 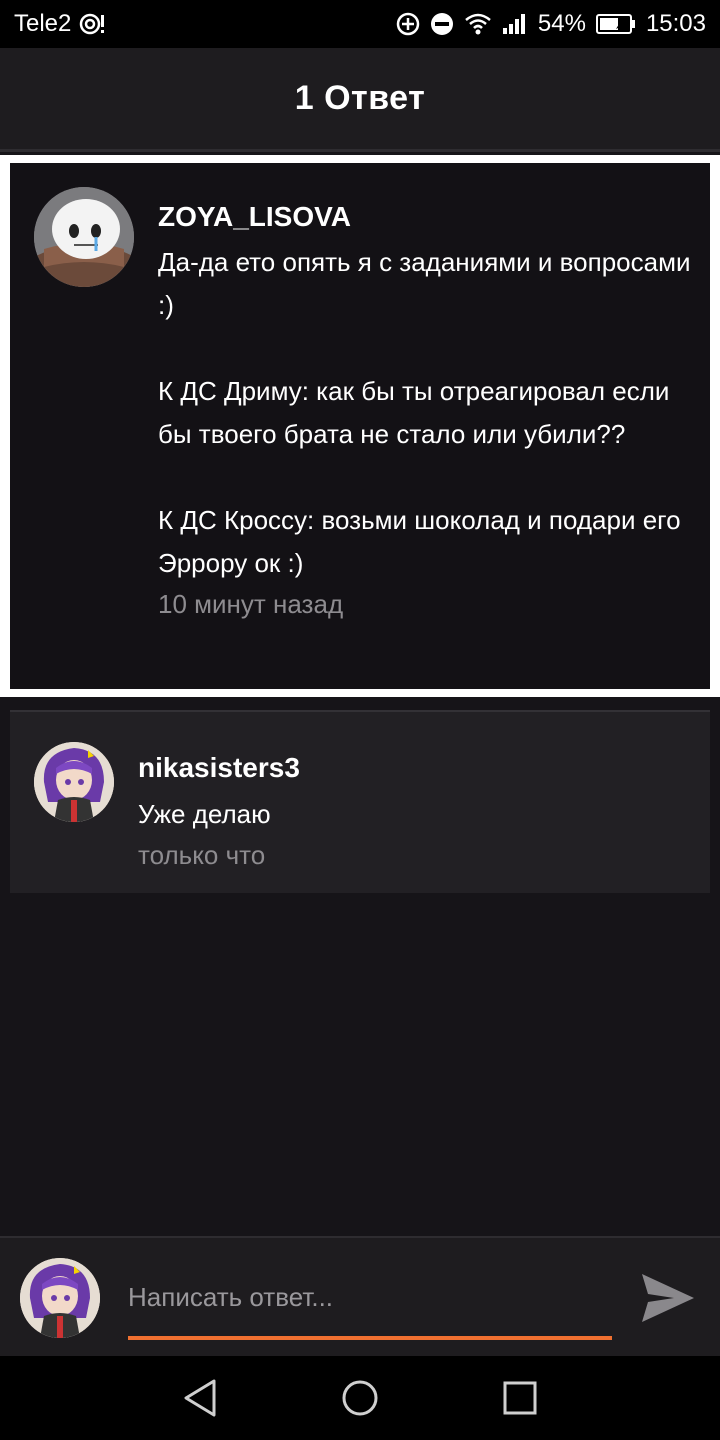 I want to click on wifi-icon, so click(x=478, y=24).